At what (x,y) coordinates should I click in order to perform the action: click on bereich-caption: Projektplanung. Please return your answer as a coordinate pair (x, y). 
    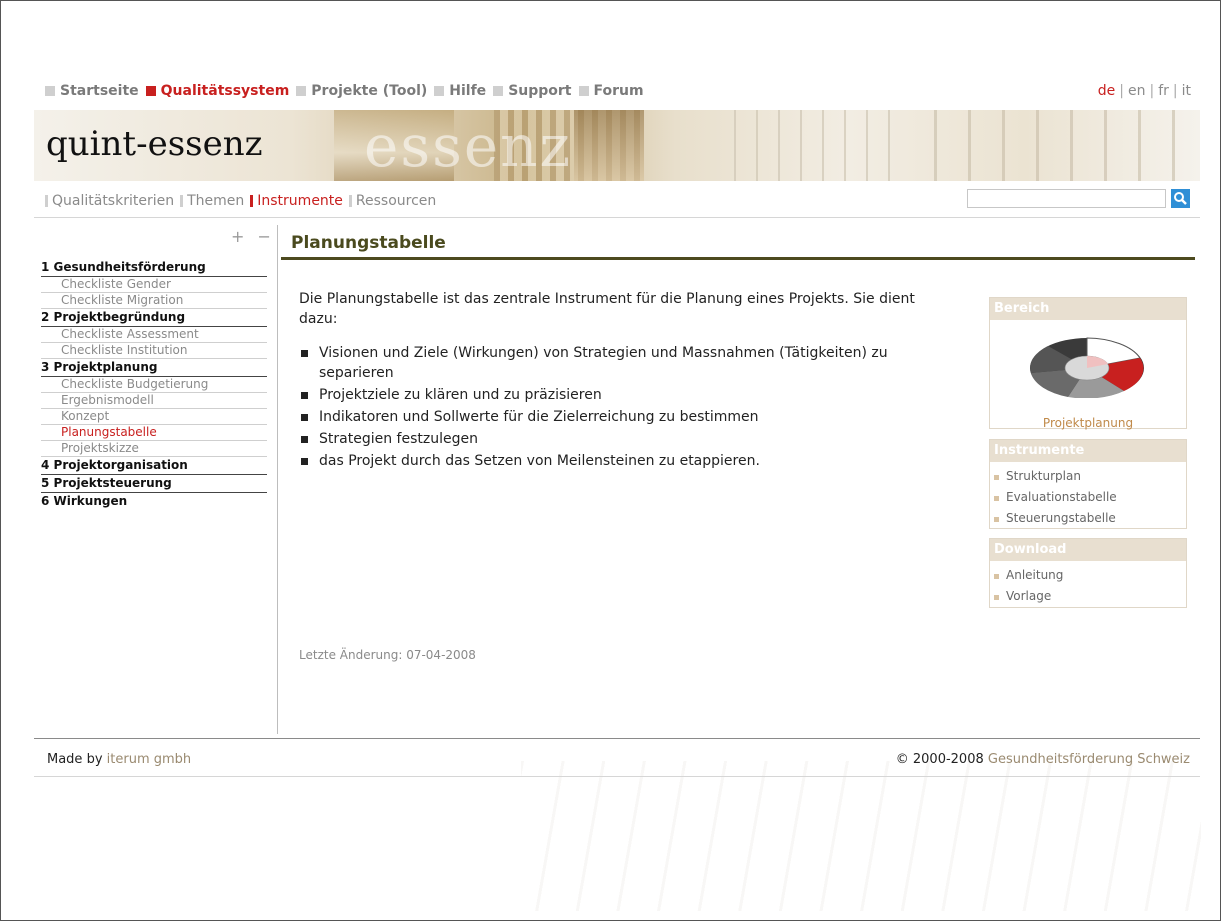
    Looking at the image, I should click on (1088, 423).